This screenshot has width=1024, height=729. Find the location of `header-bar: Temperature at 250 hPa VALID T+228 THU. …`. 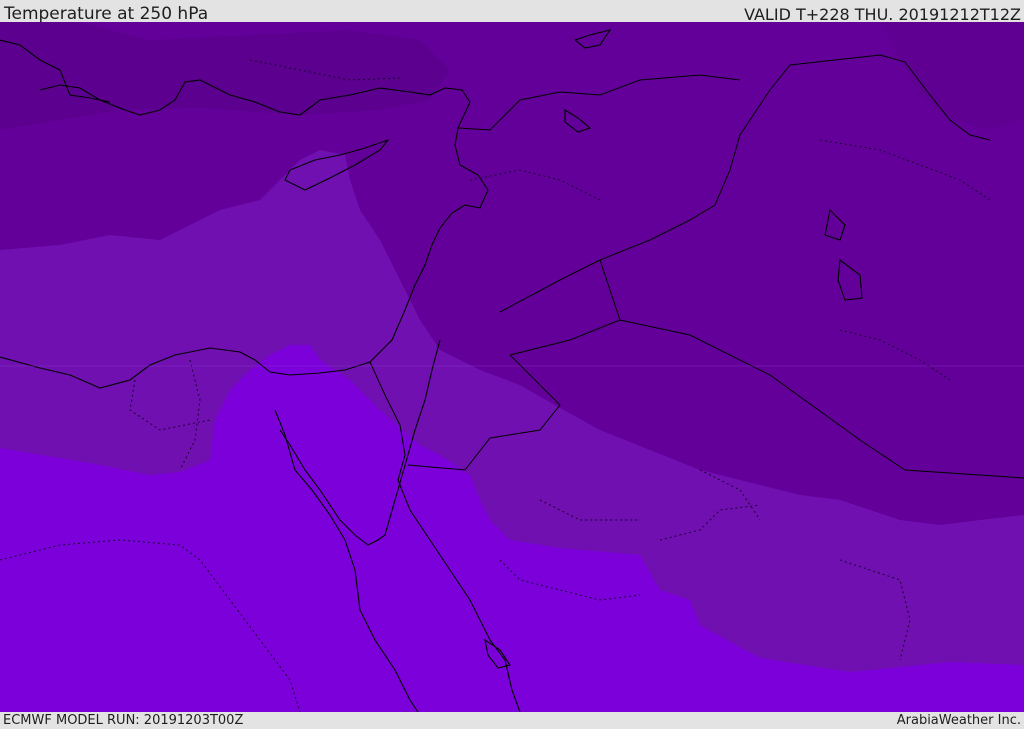

header-bar: Temperature at 250 hPa VALID T+228 THU. … is located at coordinates (512, 12).